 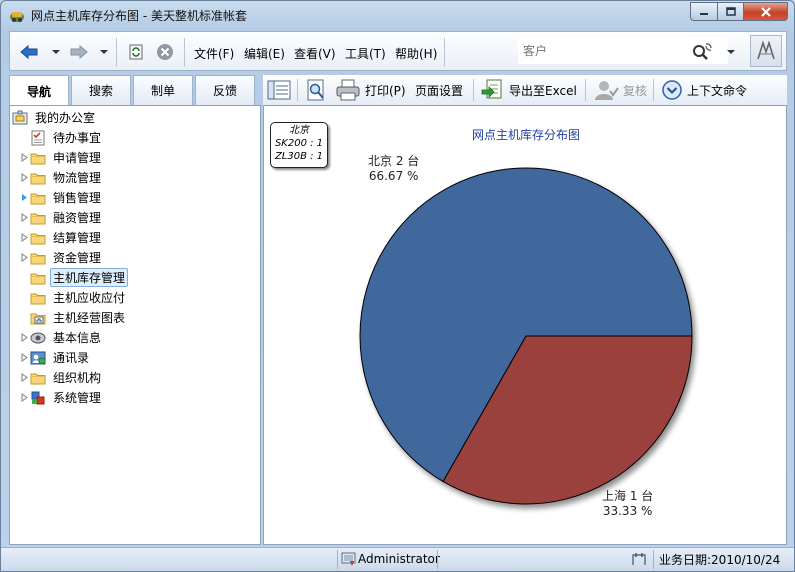 I want to click on customer-search-input, so click(x=604, y=51).